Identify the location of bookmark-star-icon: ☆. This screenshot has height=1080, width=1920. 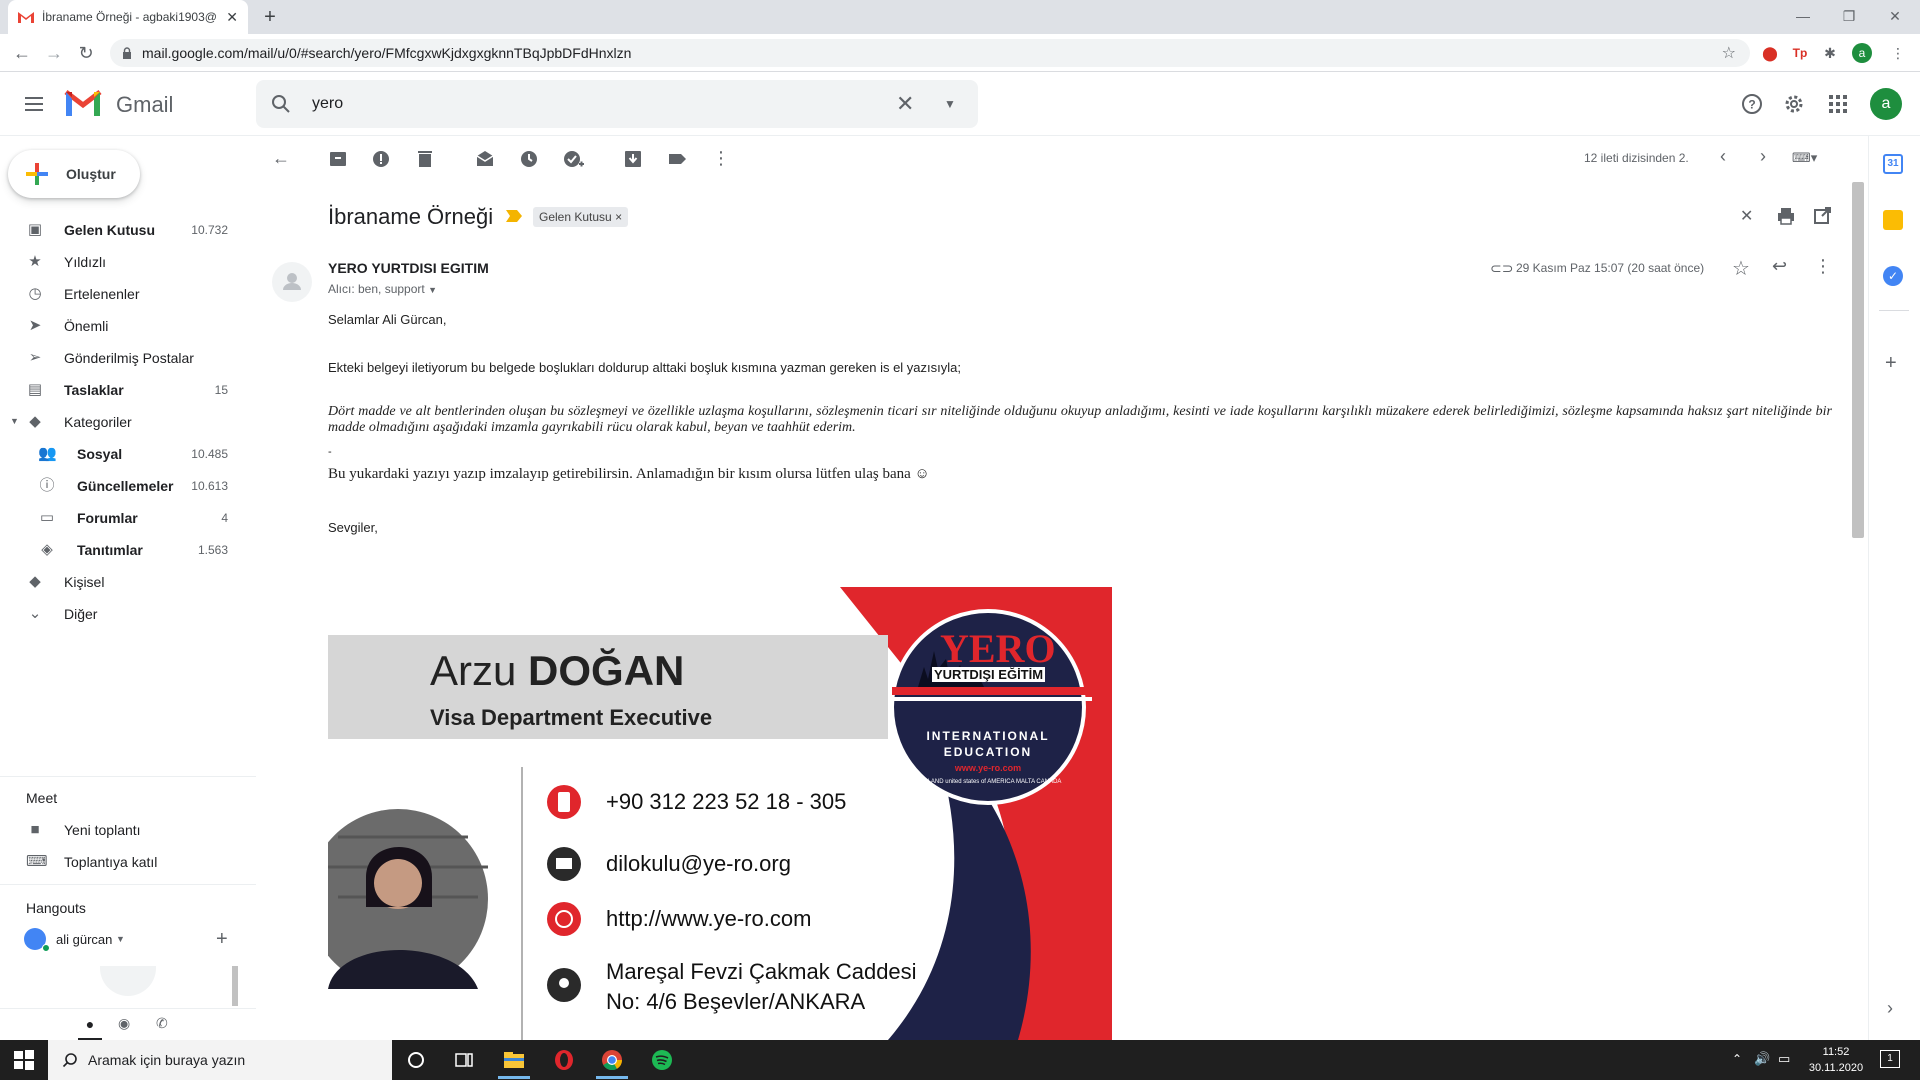
(1729, 53).